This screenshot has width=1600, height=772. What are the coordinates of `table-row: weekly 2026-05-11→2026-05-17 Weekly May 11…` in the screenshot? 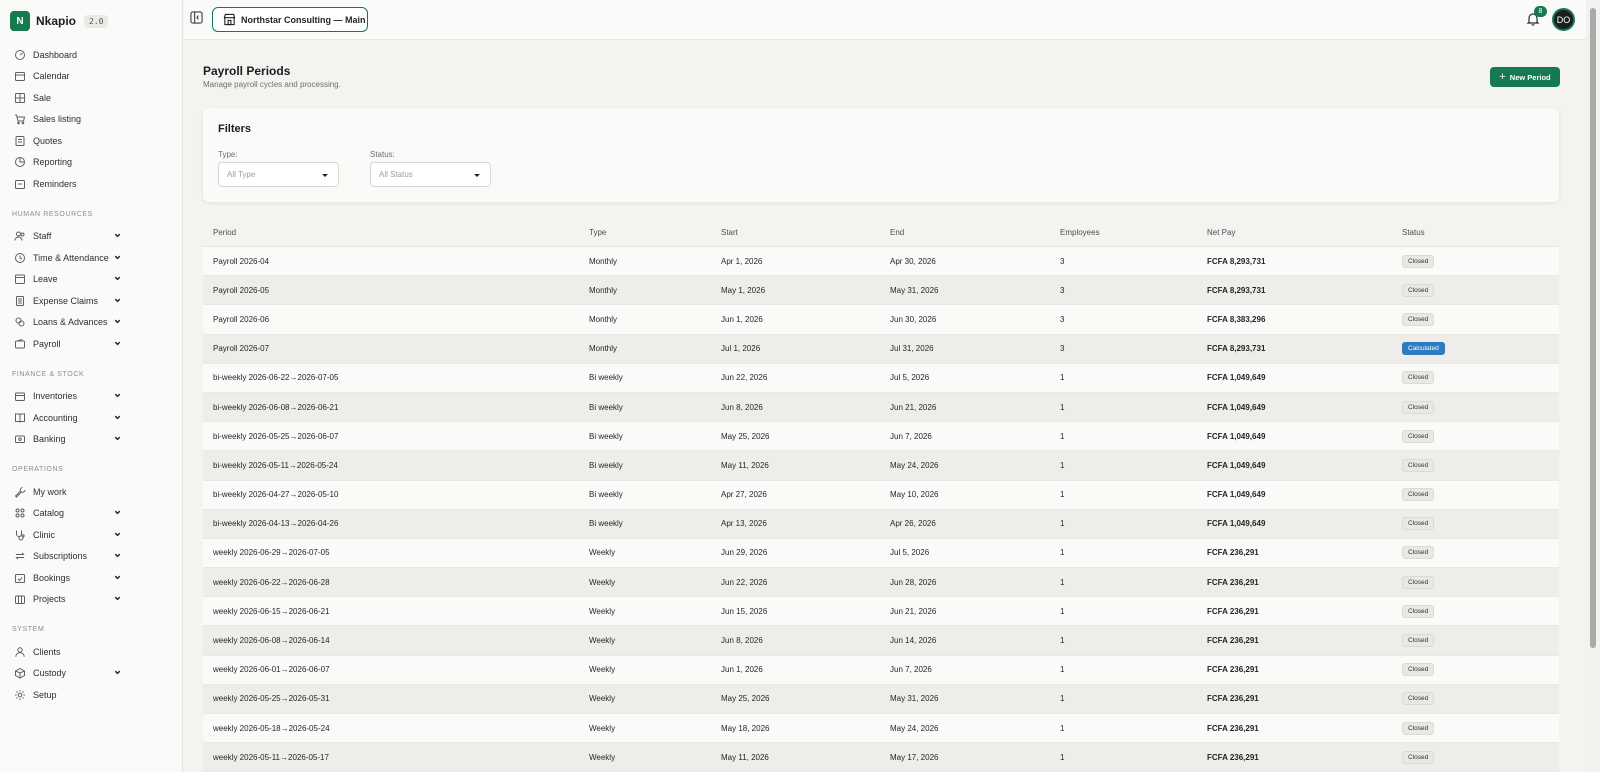 It's located at (881, 757).